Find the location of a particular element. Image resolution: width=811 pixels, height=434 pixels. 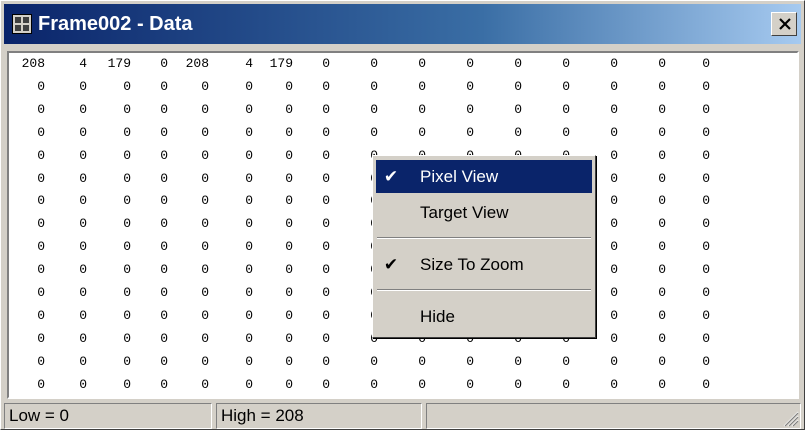

data-grid-icon is located at coordinates (22, 24).